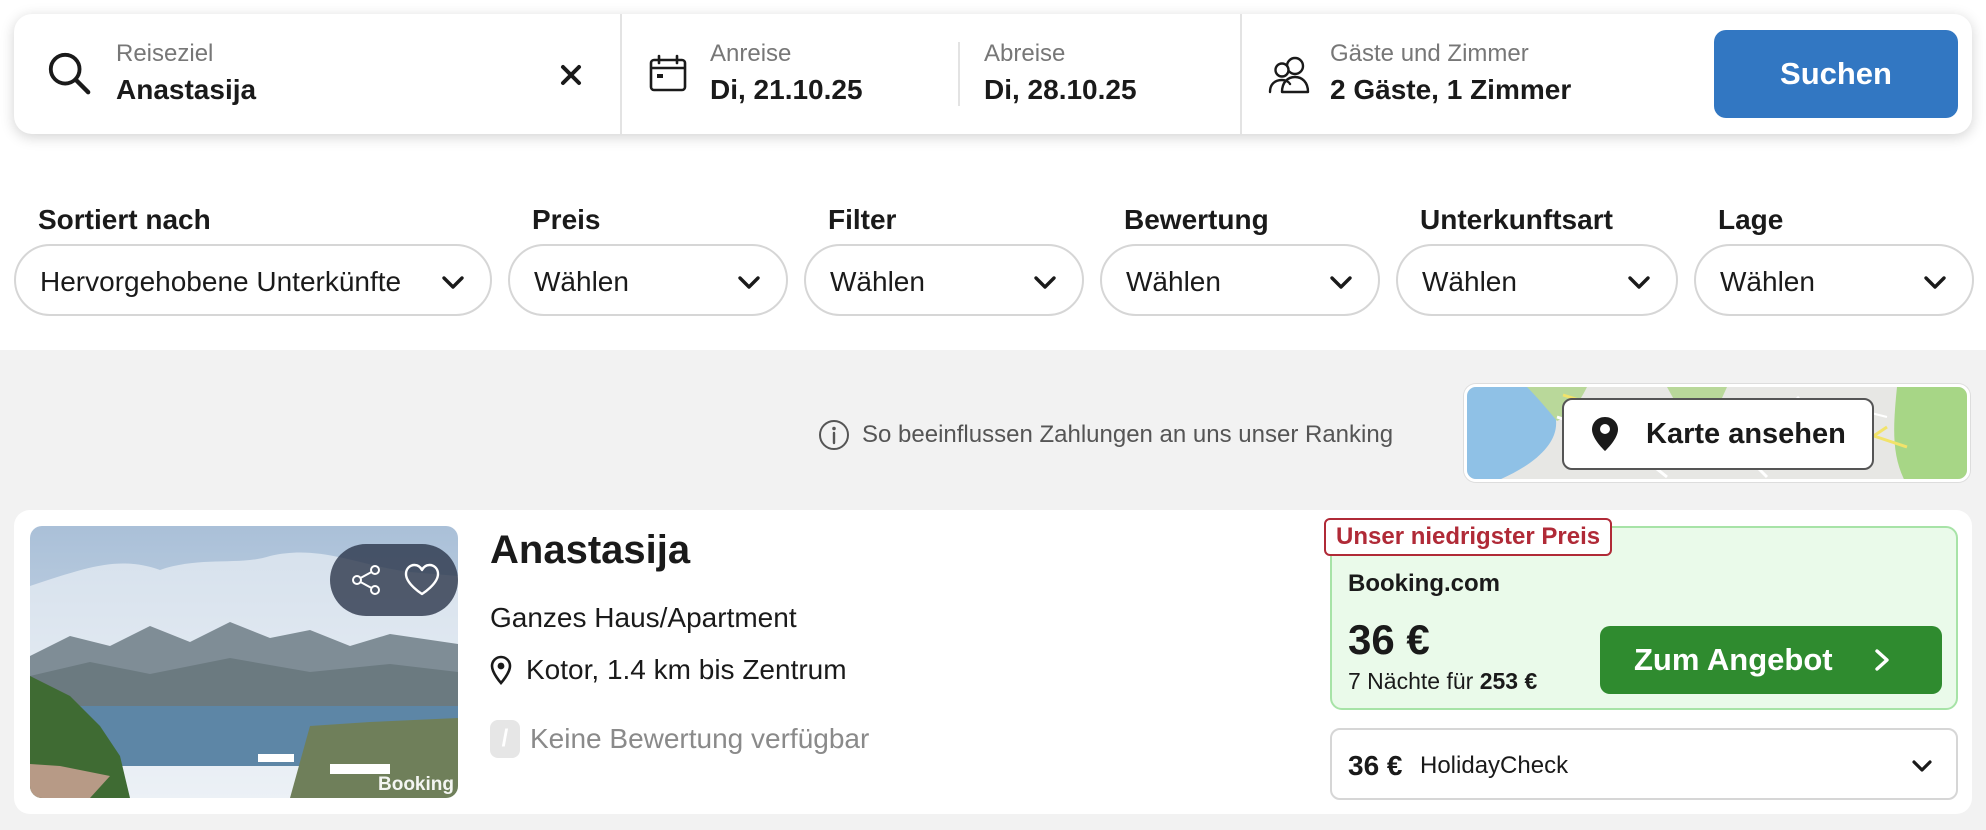 The height and width of the screenshot is (830, 1986). What do you see at coordinates (186, 90) in the screenshot?
I see `destination-value: Anastasija` at bounding box center [186, 90].